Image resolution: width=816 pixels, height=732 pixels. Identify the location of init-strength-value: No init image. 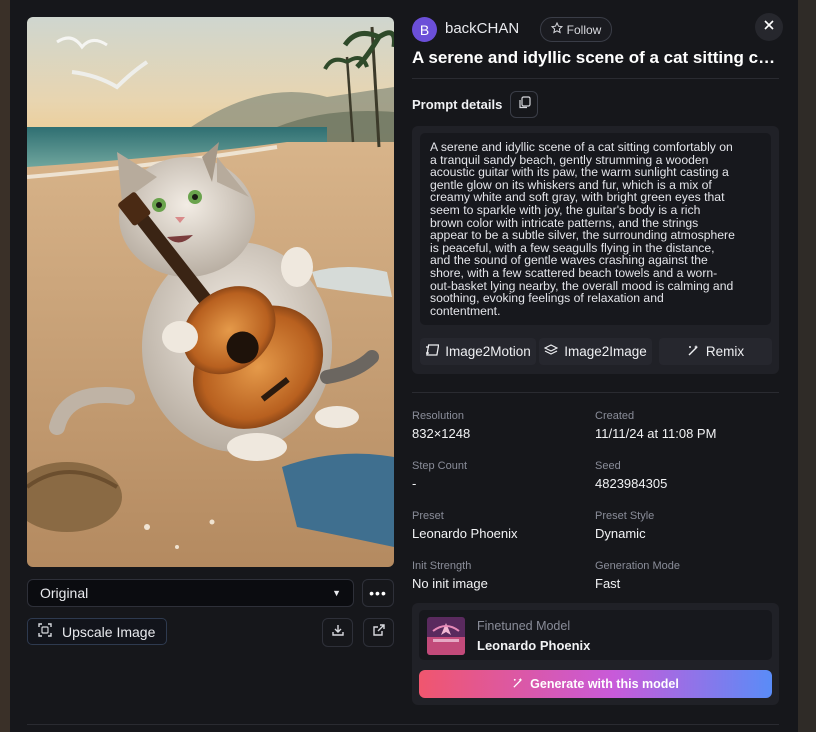
(450, 583).